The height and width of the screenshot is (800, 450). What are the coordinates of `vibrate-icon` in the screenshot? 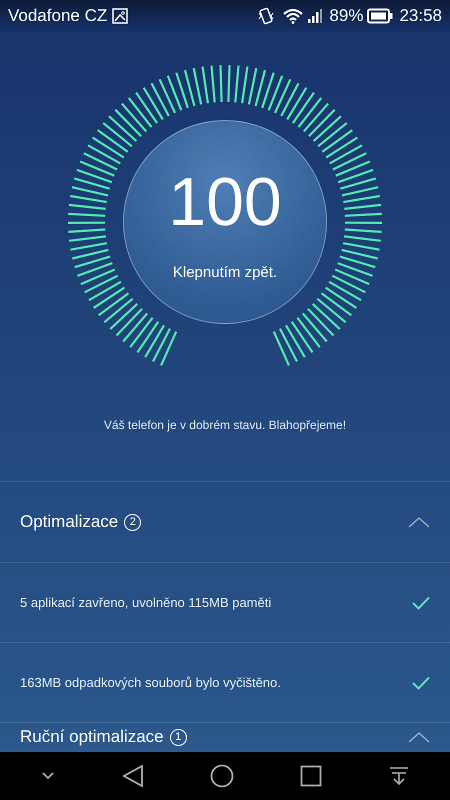 It's located at (266, 16).